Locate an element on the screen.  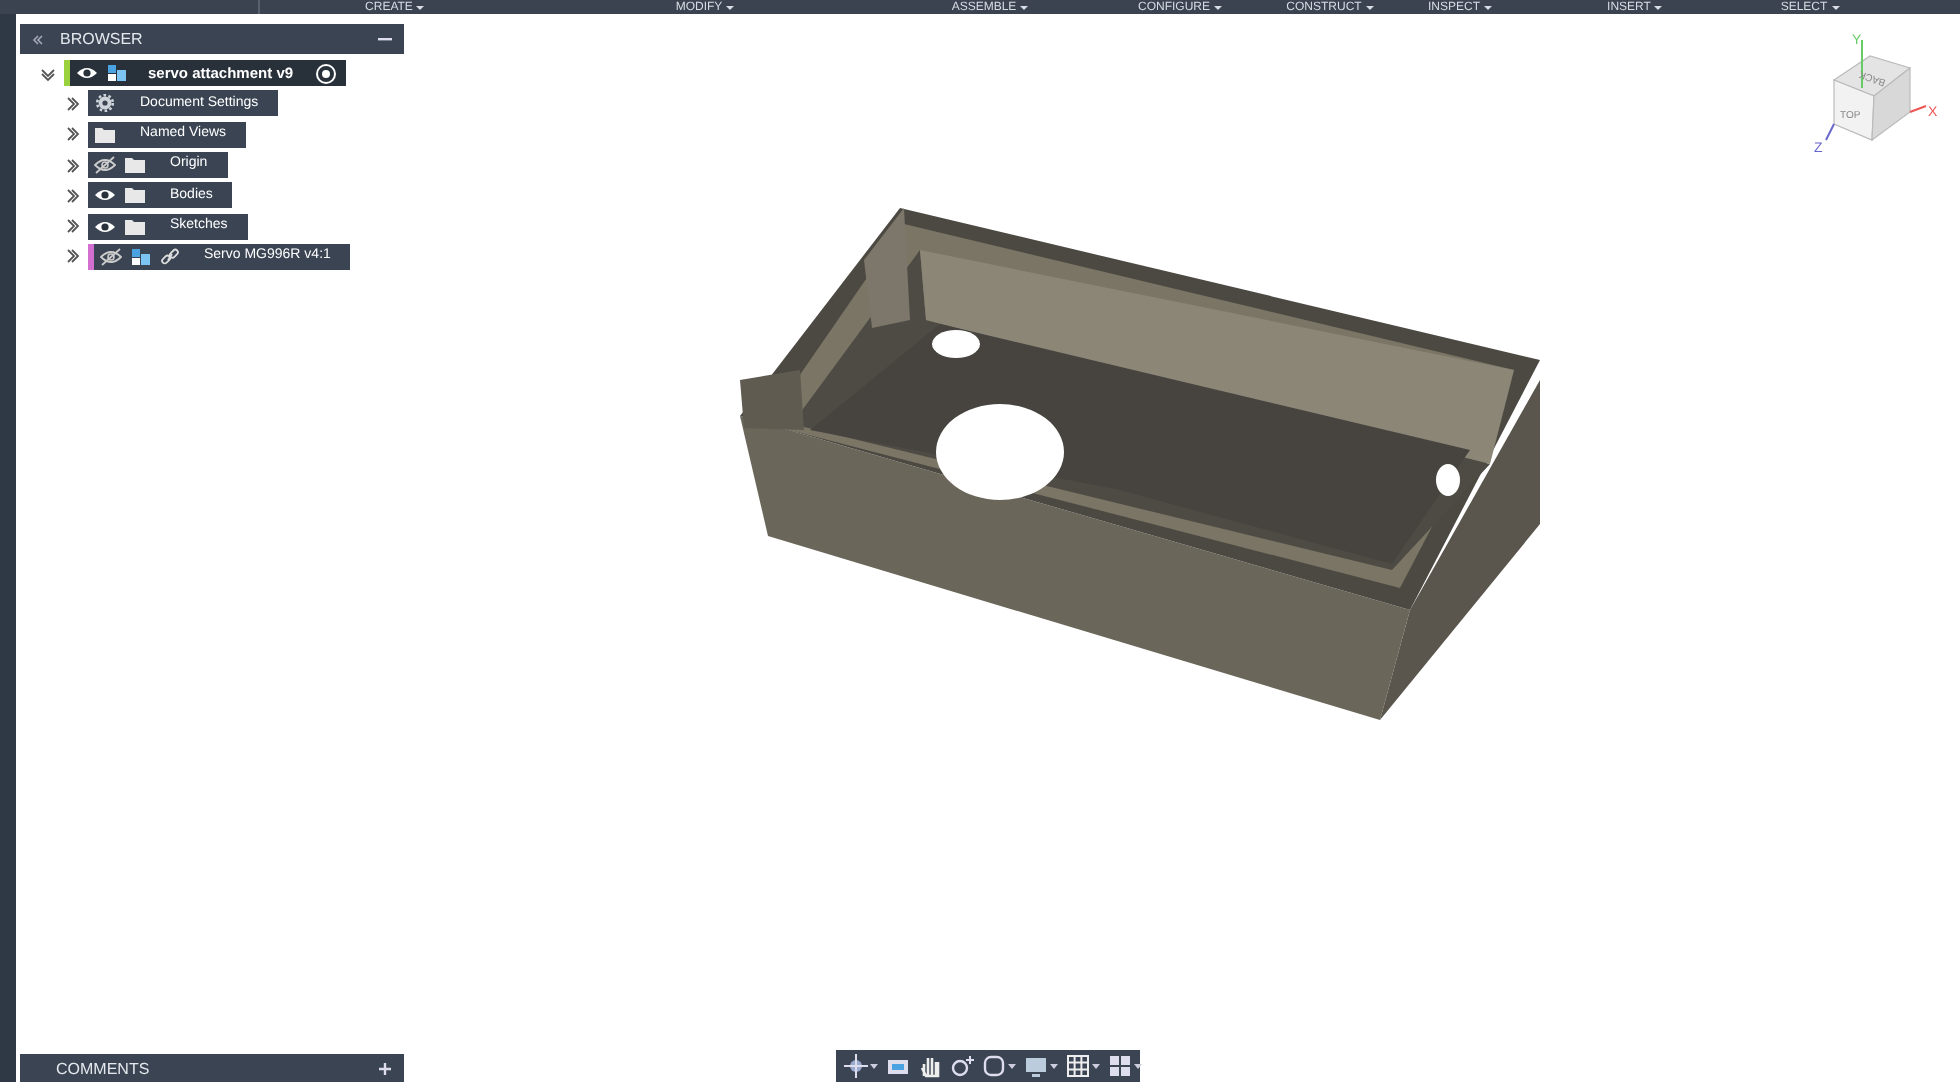
fit-icon is located at coordinates (994, 1066).